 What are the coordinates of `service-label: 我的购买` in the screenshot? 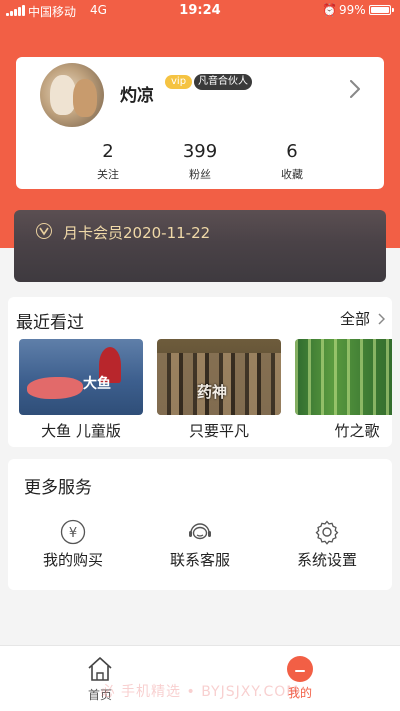 It's located at (72, 560).